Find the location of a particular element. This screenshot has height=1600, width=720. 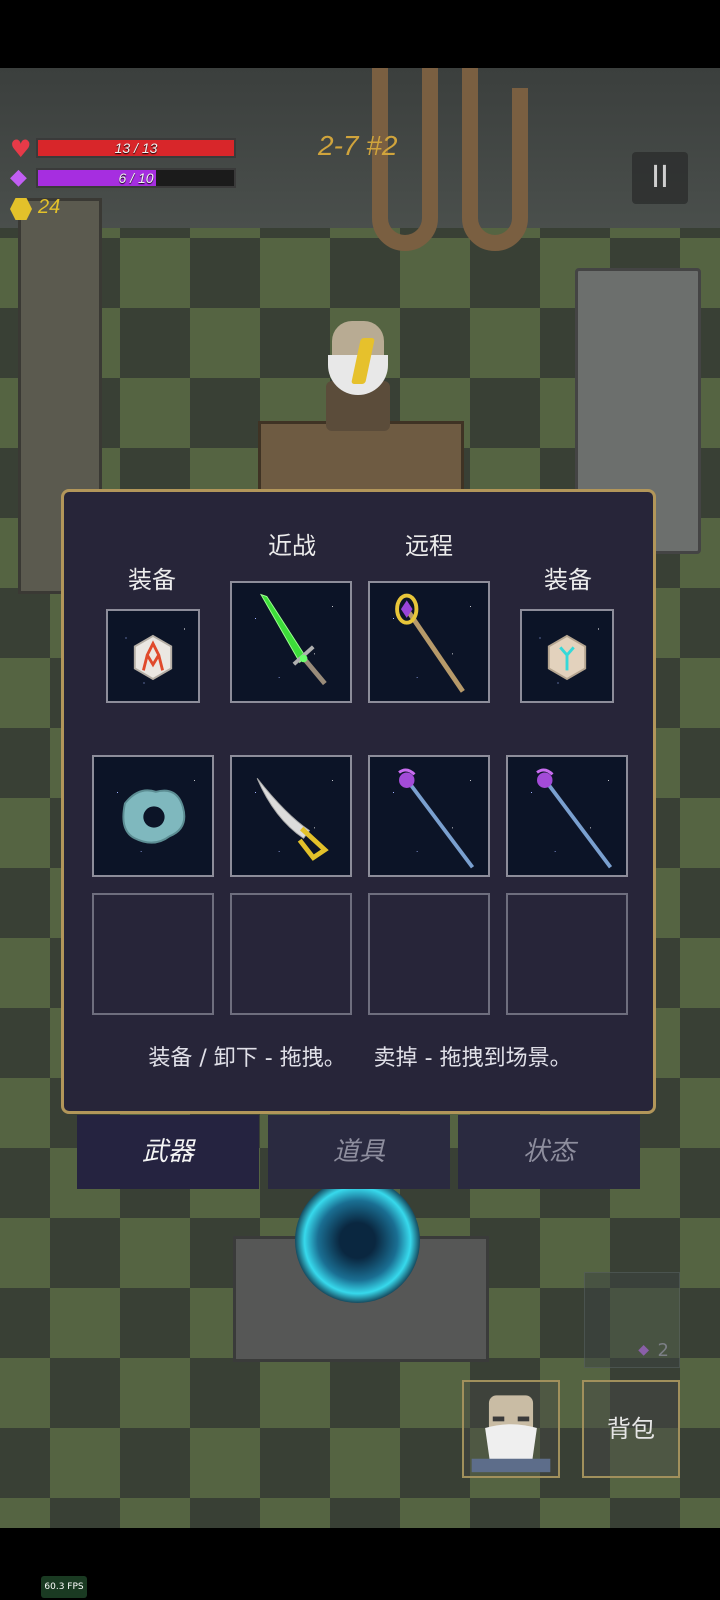

ranged-slot is located at coordinates (429, 642).